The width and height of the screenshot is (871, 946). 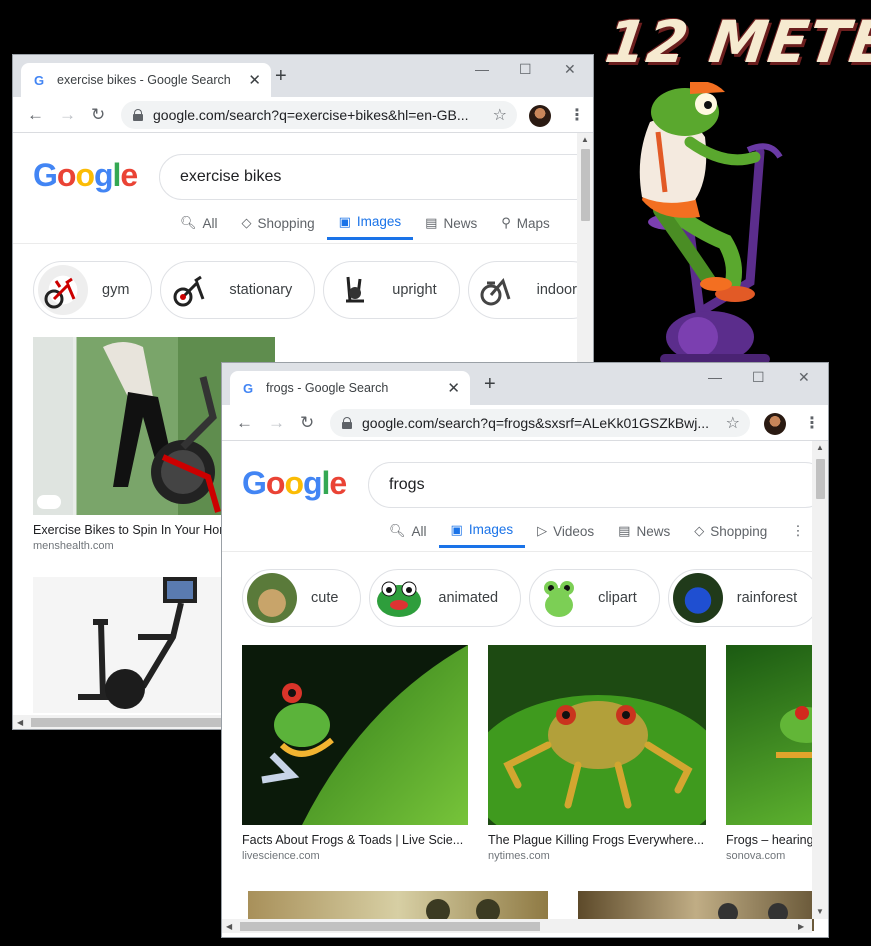 I want to click on related-chips: cute animated clipart rainforest, so click(x=535, y=598).